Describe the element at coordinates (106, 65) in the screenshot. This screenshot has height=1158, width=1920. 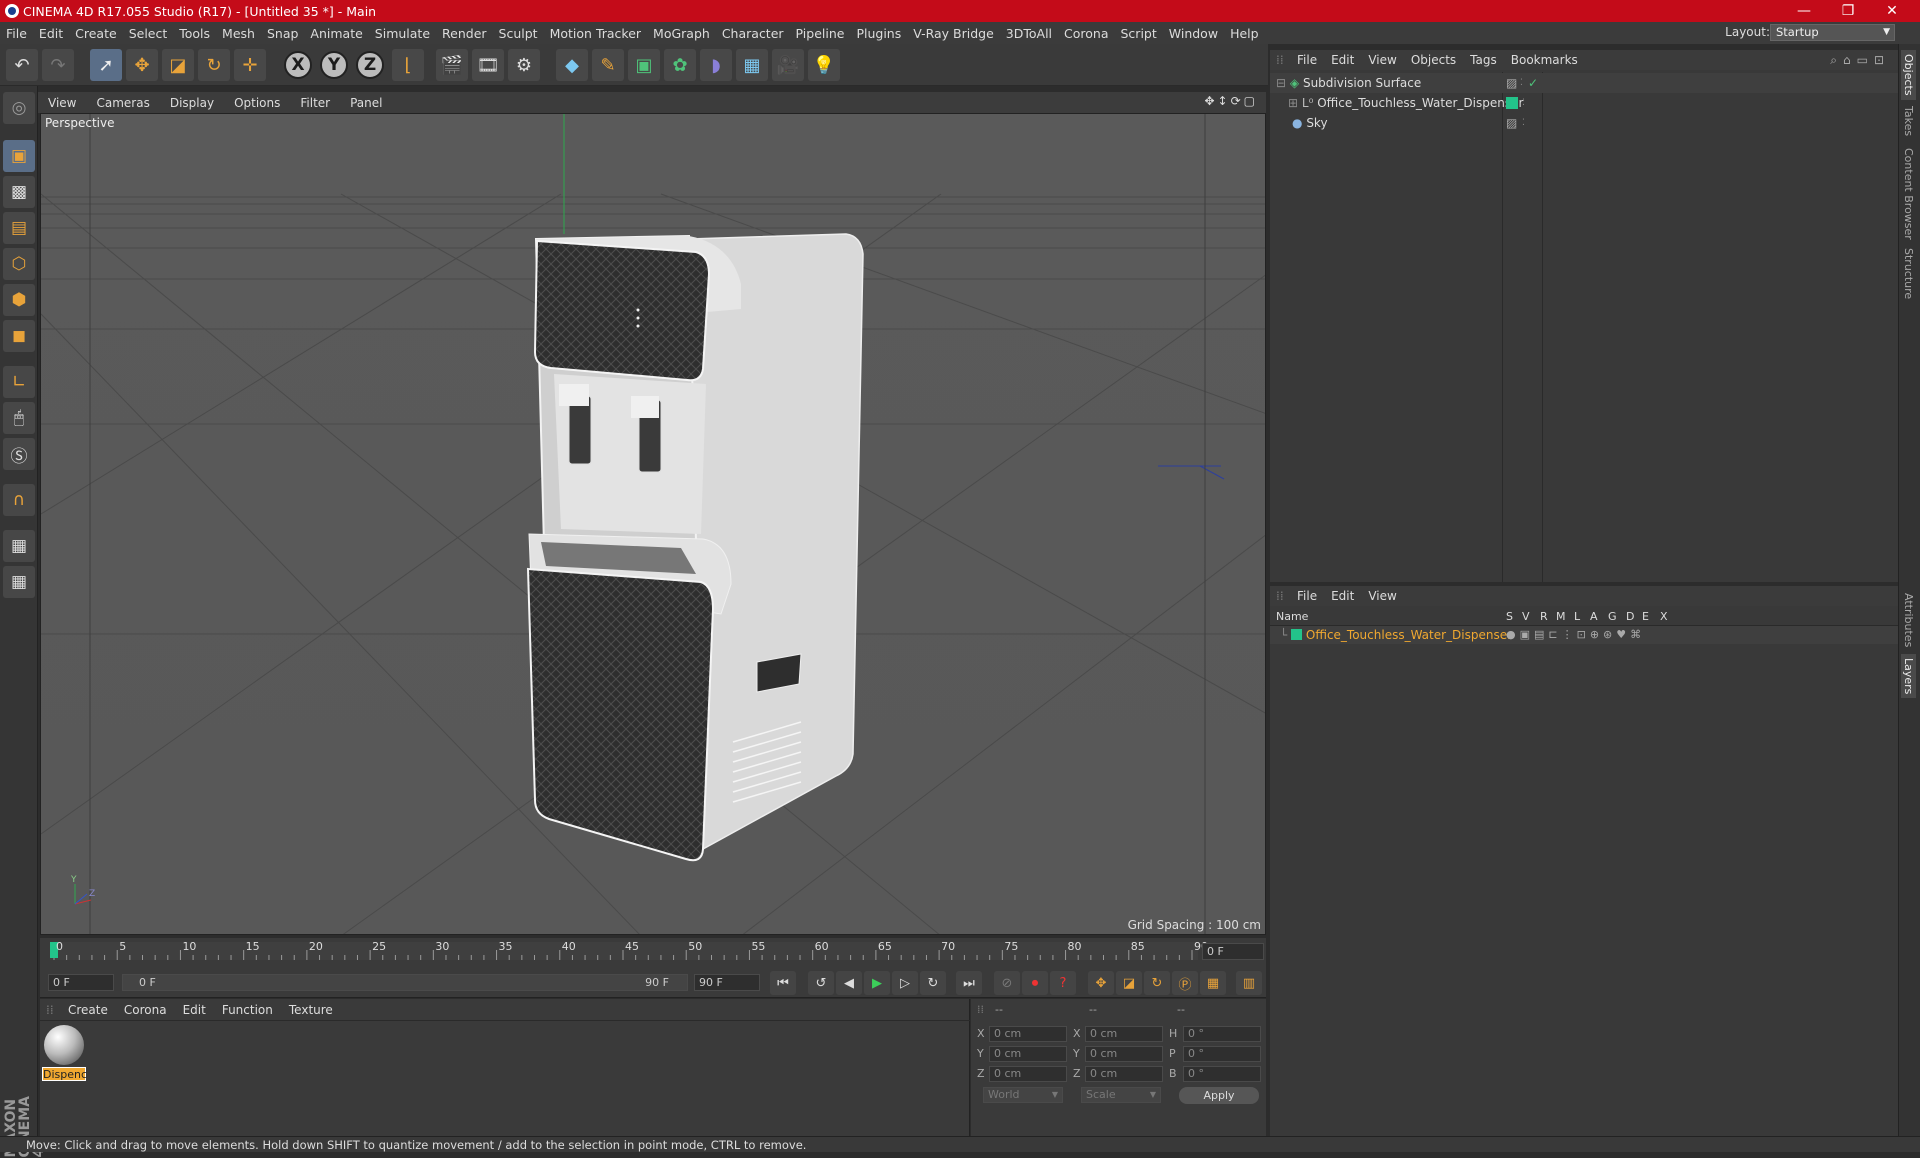
I see `live-selection-icon: ➚` at that location.